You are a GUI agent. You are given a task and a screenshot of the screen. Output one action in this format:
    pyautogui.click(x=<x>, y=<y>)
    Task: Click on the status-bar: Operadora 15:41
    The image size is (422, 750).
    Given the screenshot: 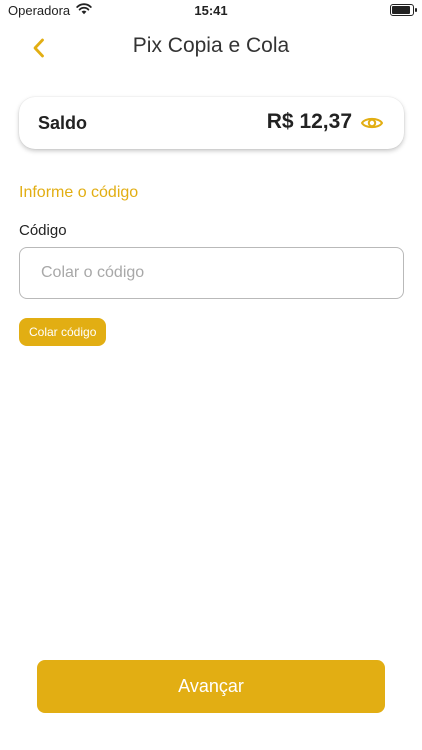 What is the action you would take?
    pyautogui.click(x=211, y=11)
    